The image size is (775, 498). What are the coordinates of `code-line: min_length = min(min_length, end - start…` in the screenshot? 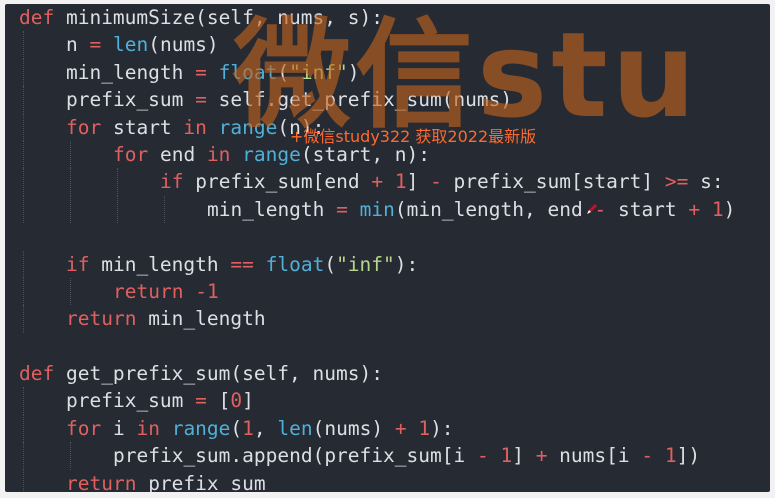 It's located at (377, 209).